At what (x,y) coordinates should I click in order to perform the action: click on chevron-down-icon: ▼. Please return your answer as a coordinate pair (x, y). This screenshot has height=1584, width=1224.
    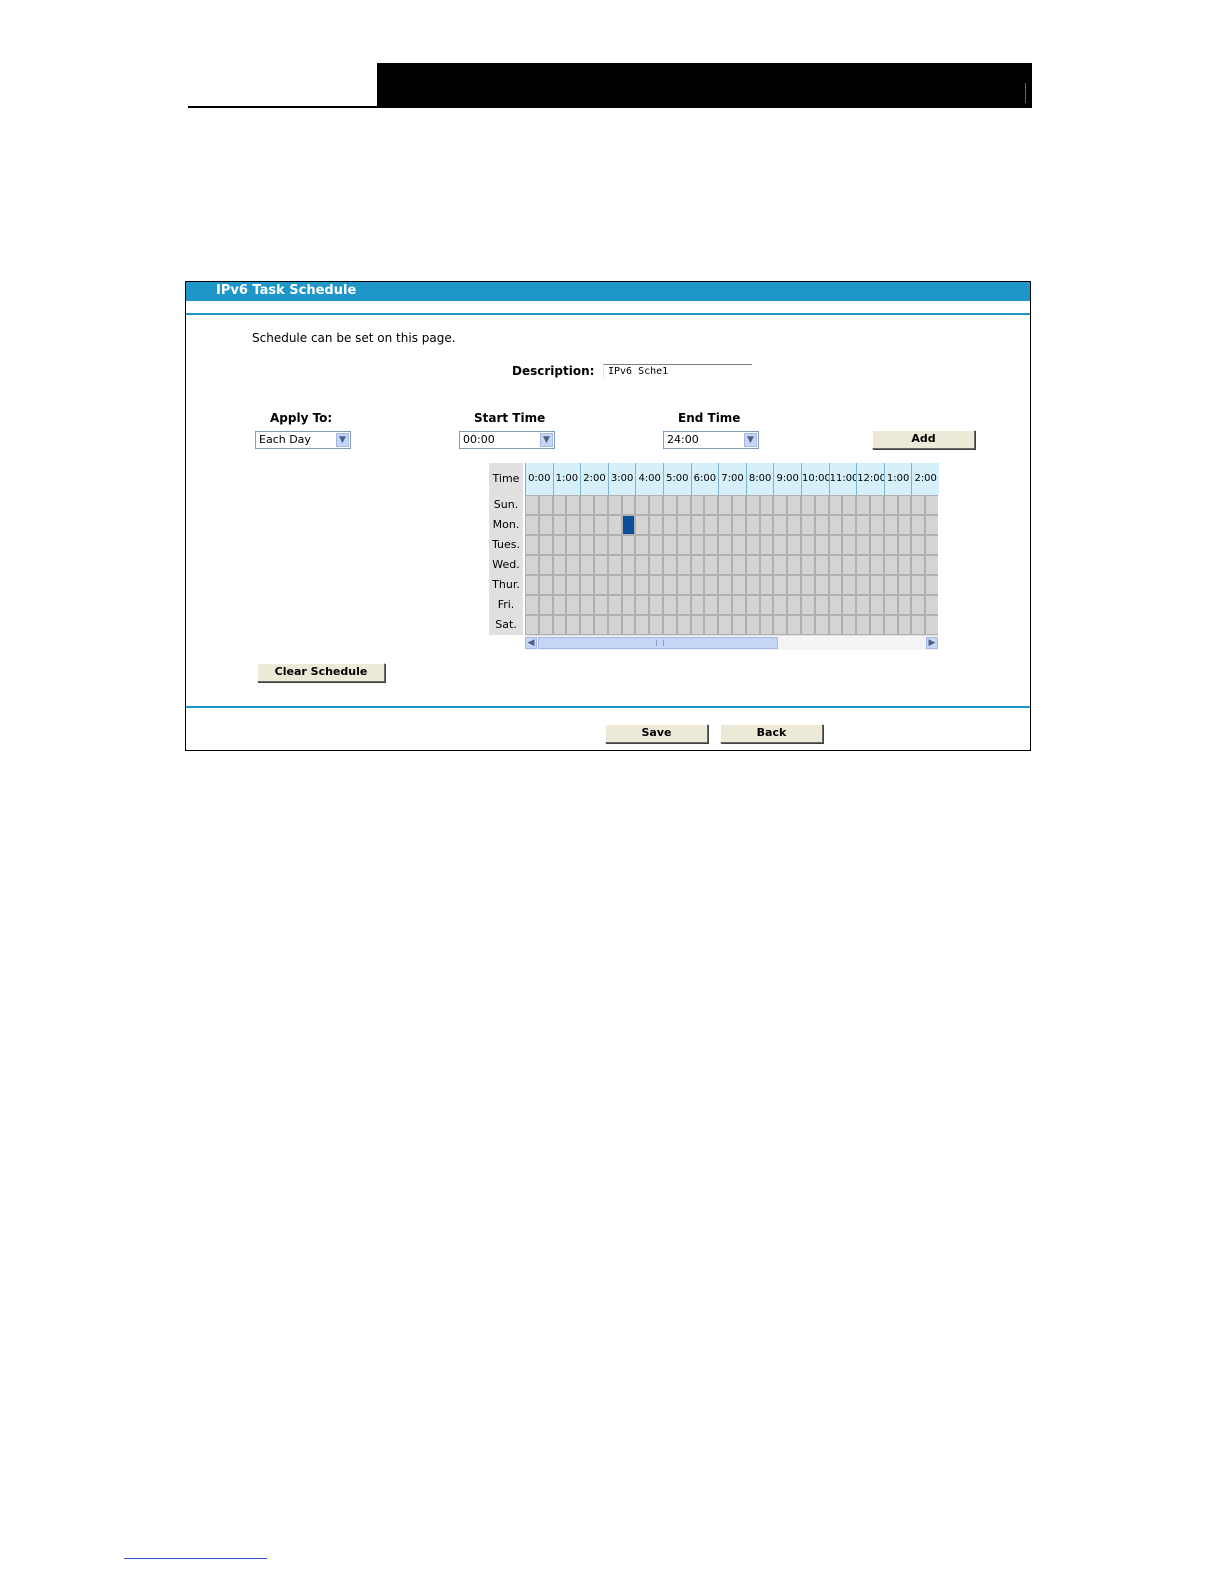
    Looking at the image, I should click on (342, 440).